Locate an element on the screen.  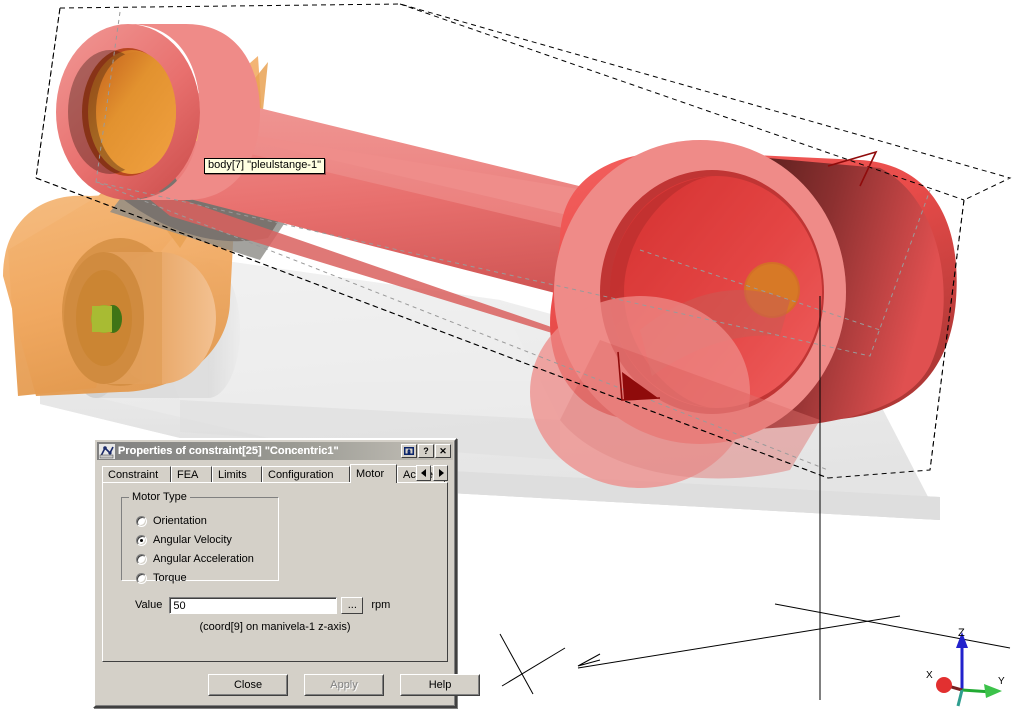
dialog-button-row: Close Apply Help is located at coordinates (287, 685).